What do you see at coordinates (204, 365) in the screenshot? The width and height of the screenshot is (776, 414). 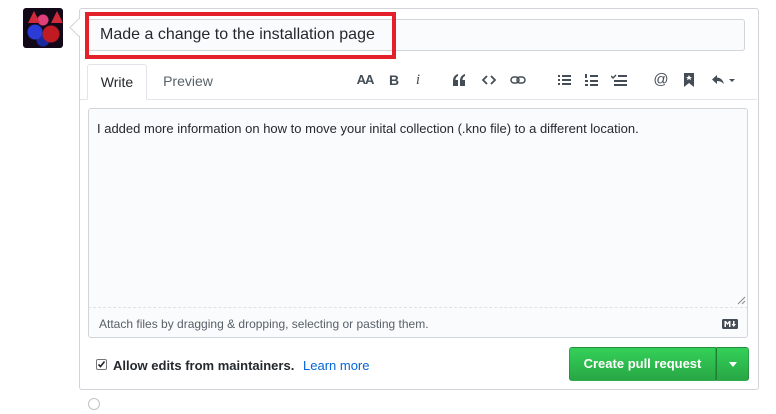 I see `allow-edits-label: Allow edits from maintainers.` at bounding box center [204, 365].